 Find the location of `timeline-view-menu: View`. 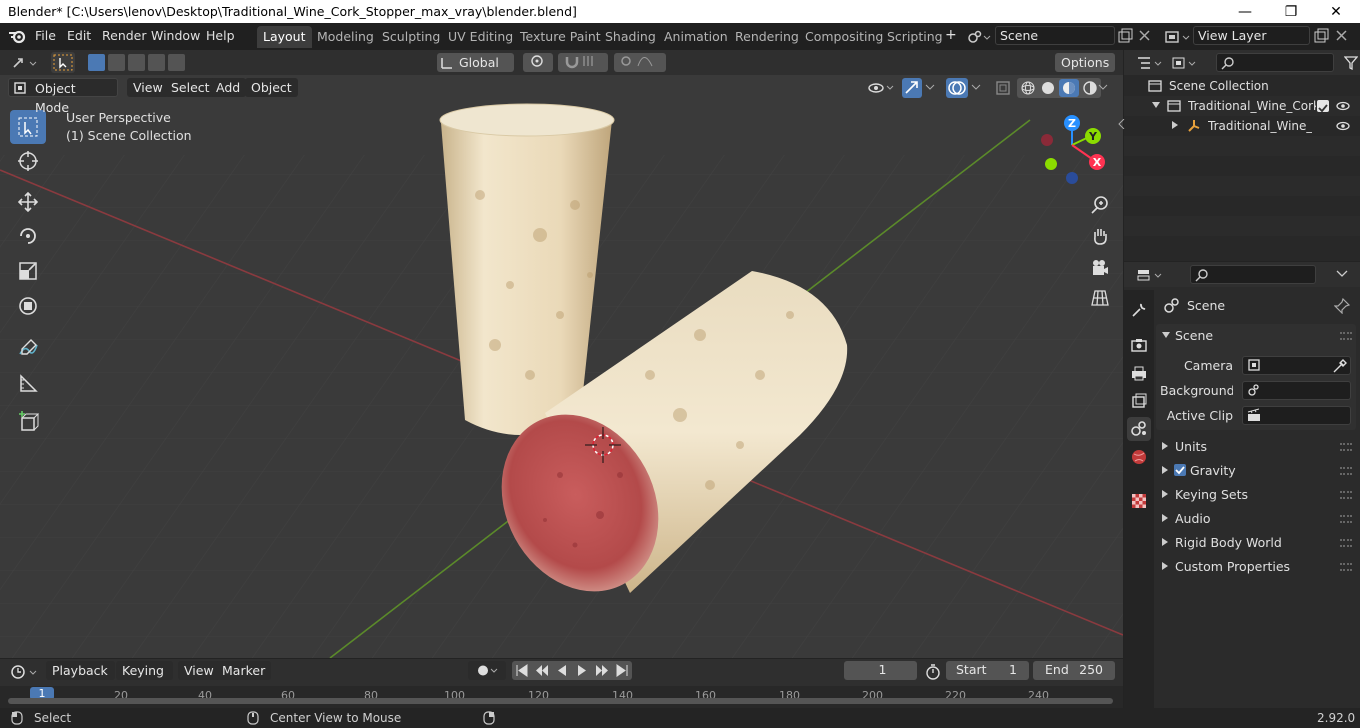

timeline-view-menu: View is located at coordinates (199, 670).